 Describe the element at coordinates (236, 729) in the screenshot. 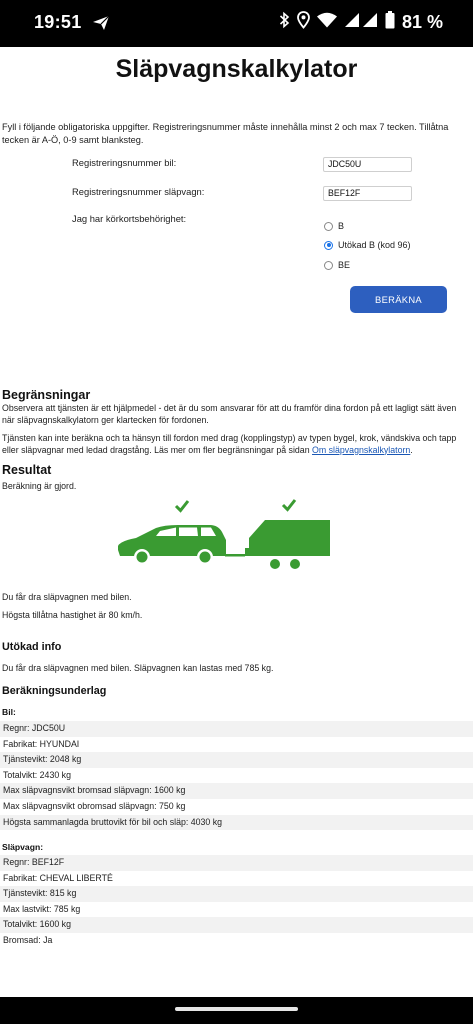

I see `list-item: Regnr: JDC50U` at that location.